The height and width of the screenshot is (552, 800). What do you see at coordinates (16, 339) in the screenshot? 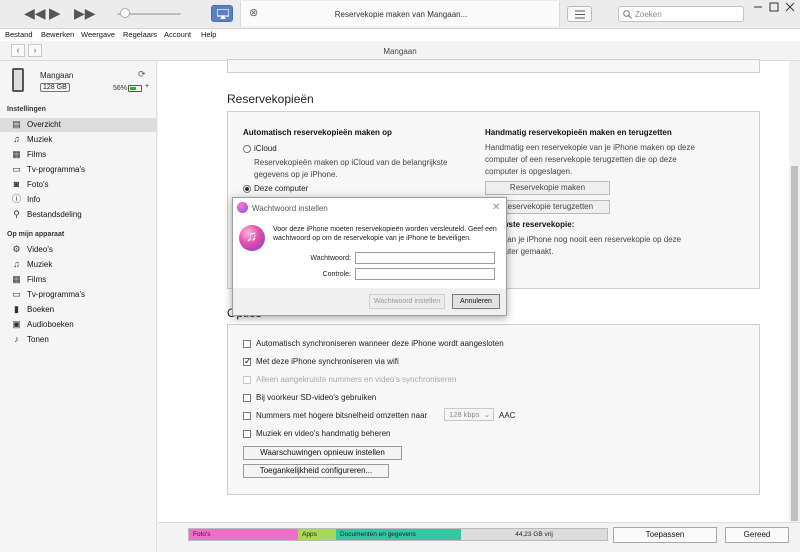
I see `bell-icon: ♪` at bounding box center [16, 339].